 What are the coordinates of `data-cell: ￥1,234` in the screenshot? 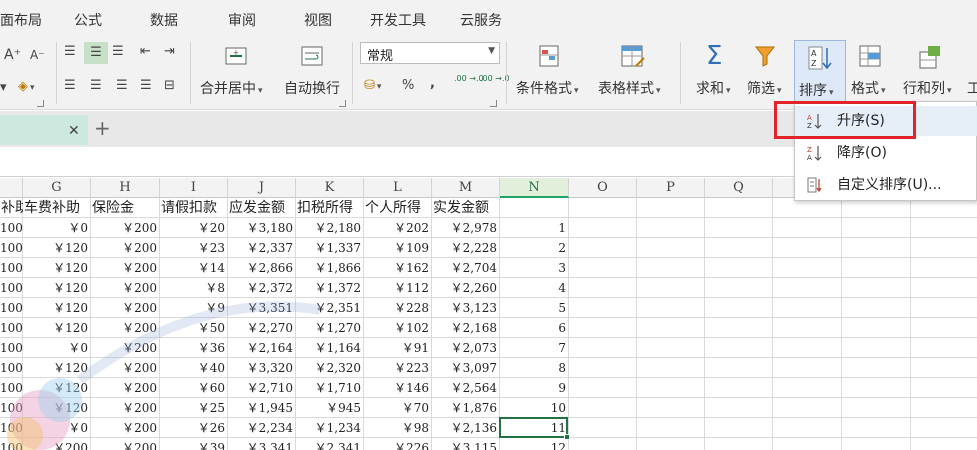 It's located at (330, 428).